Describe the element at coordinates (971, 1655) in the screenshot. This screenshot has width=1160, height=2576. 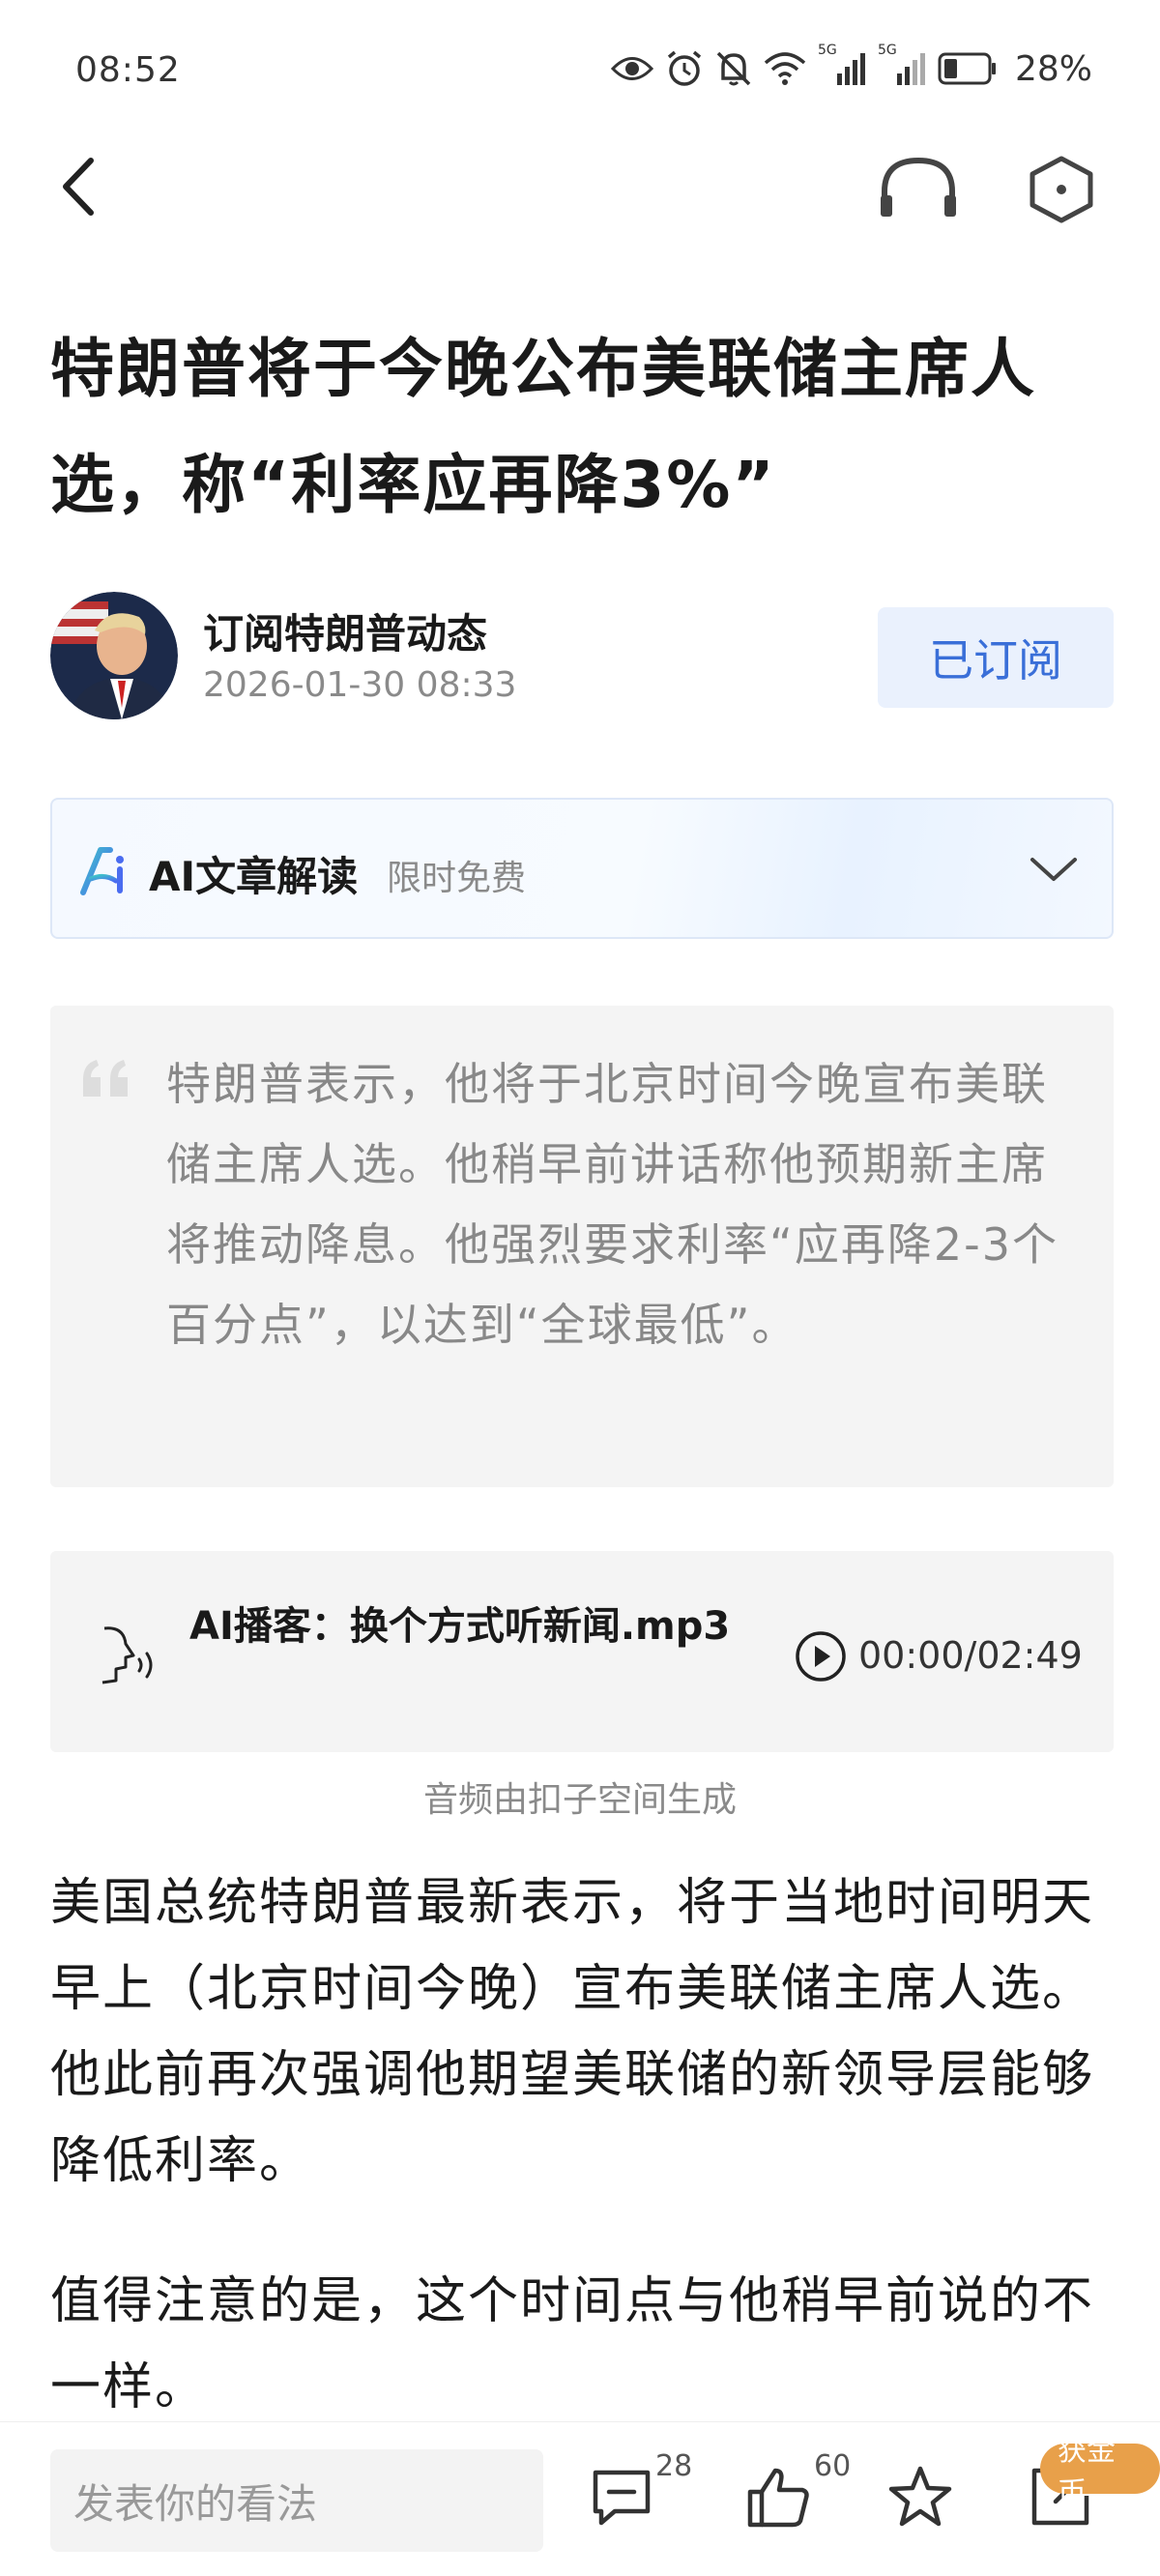
I see `podcast-time: 00:00/02:49` at that location.